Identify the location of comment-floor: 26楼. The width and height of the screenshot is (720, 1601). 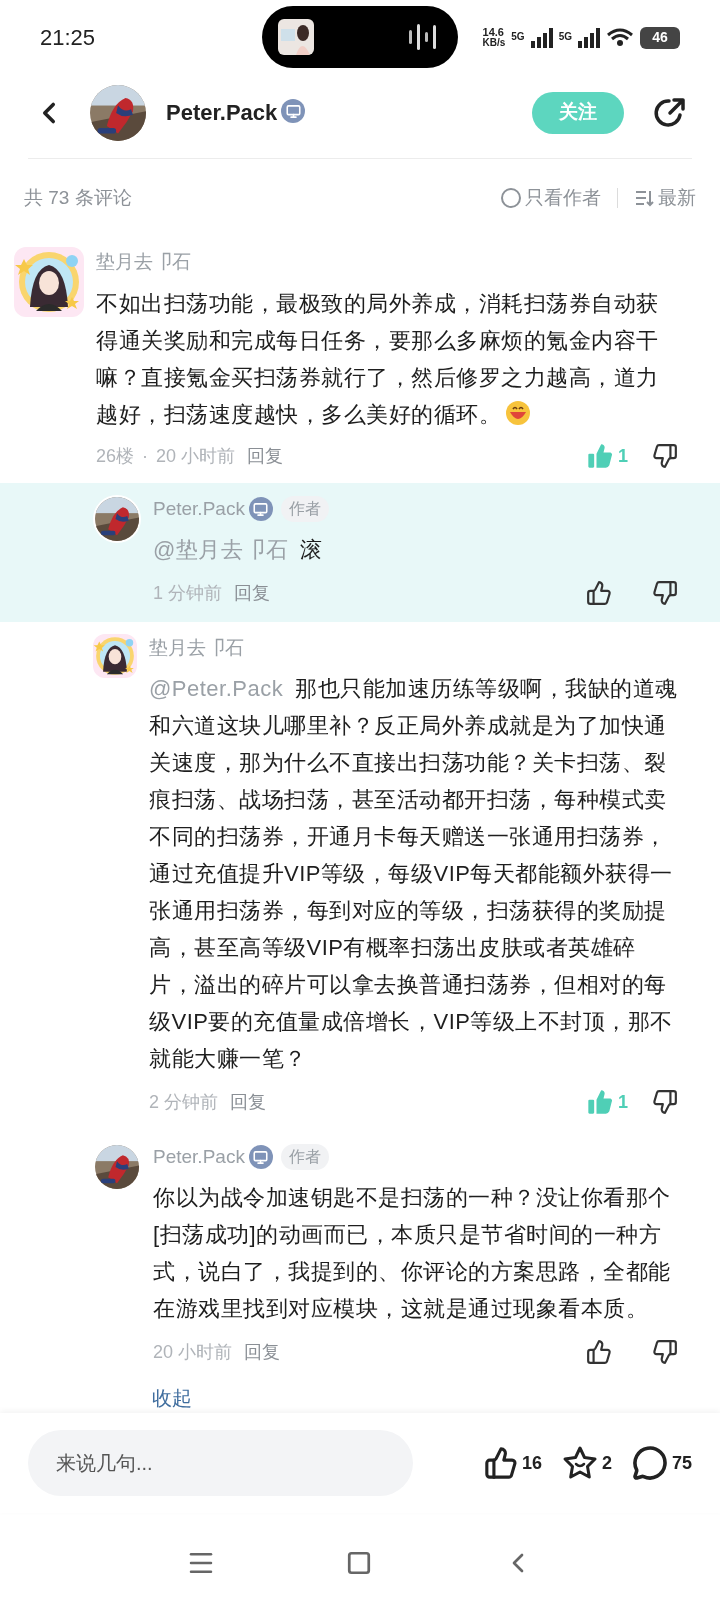
(115, 456).